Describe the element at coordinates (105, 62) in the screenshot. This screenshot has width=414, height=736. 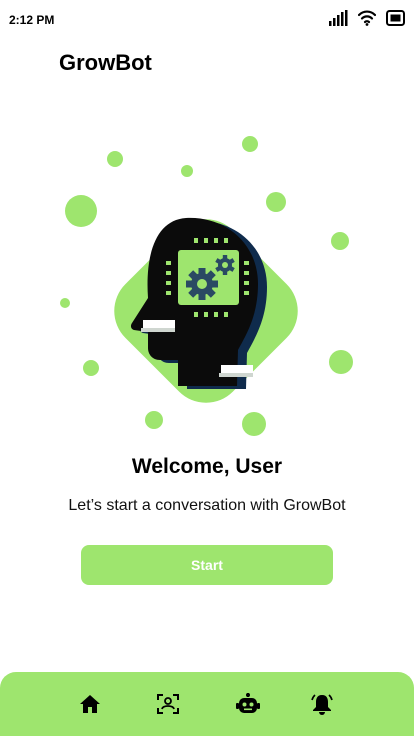
I see `app-title: GrowBot` at that location.